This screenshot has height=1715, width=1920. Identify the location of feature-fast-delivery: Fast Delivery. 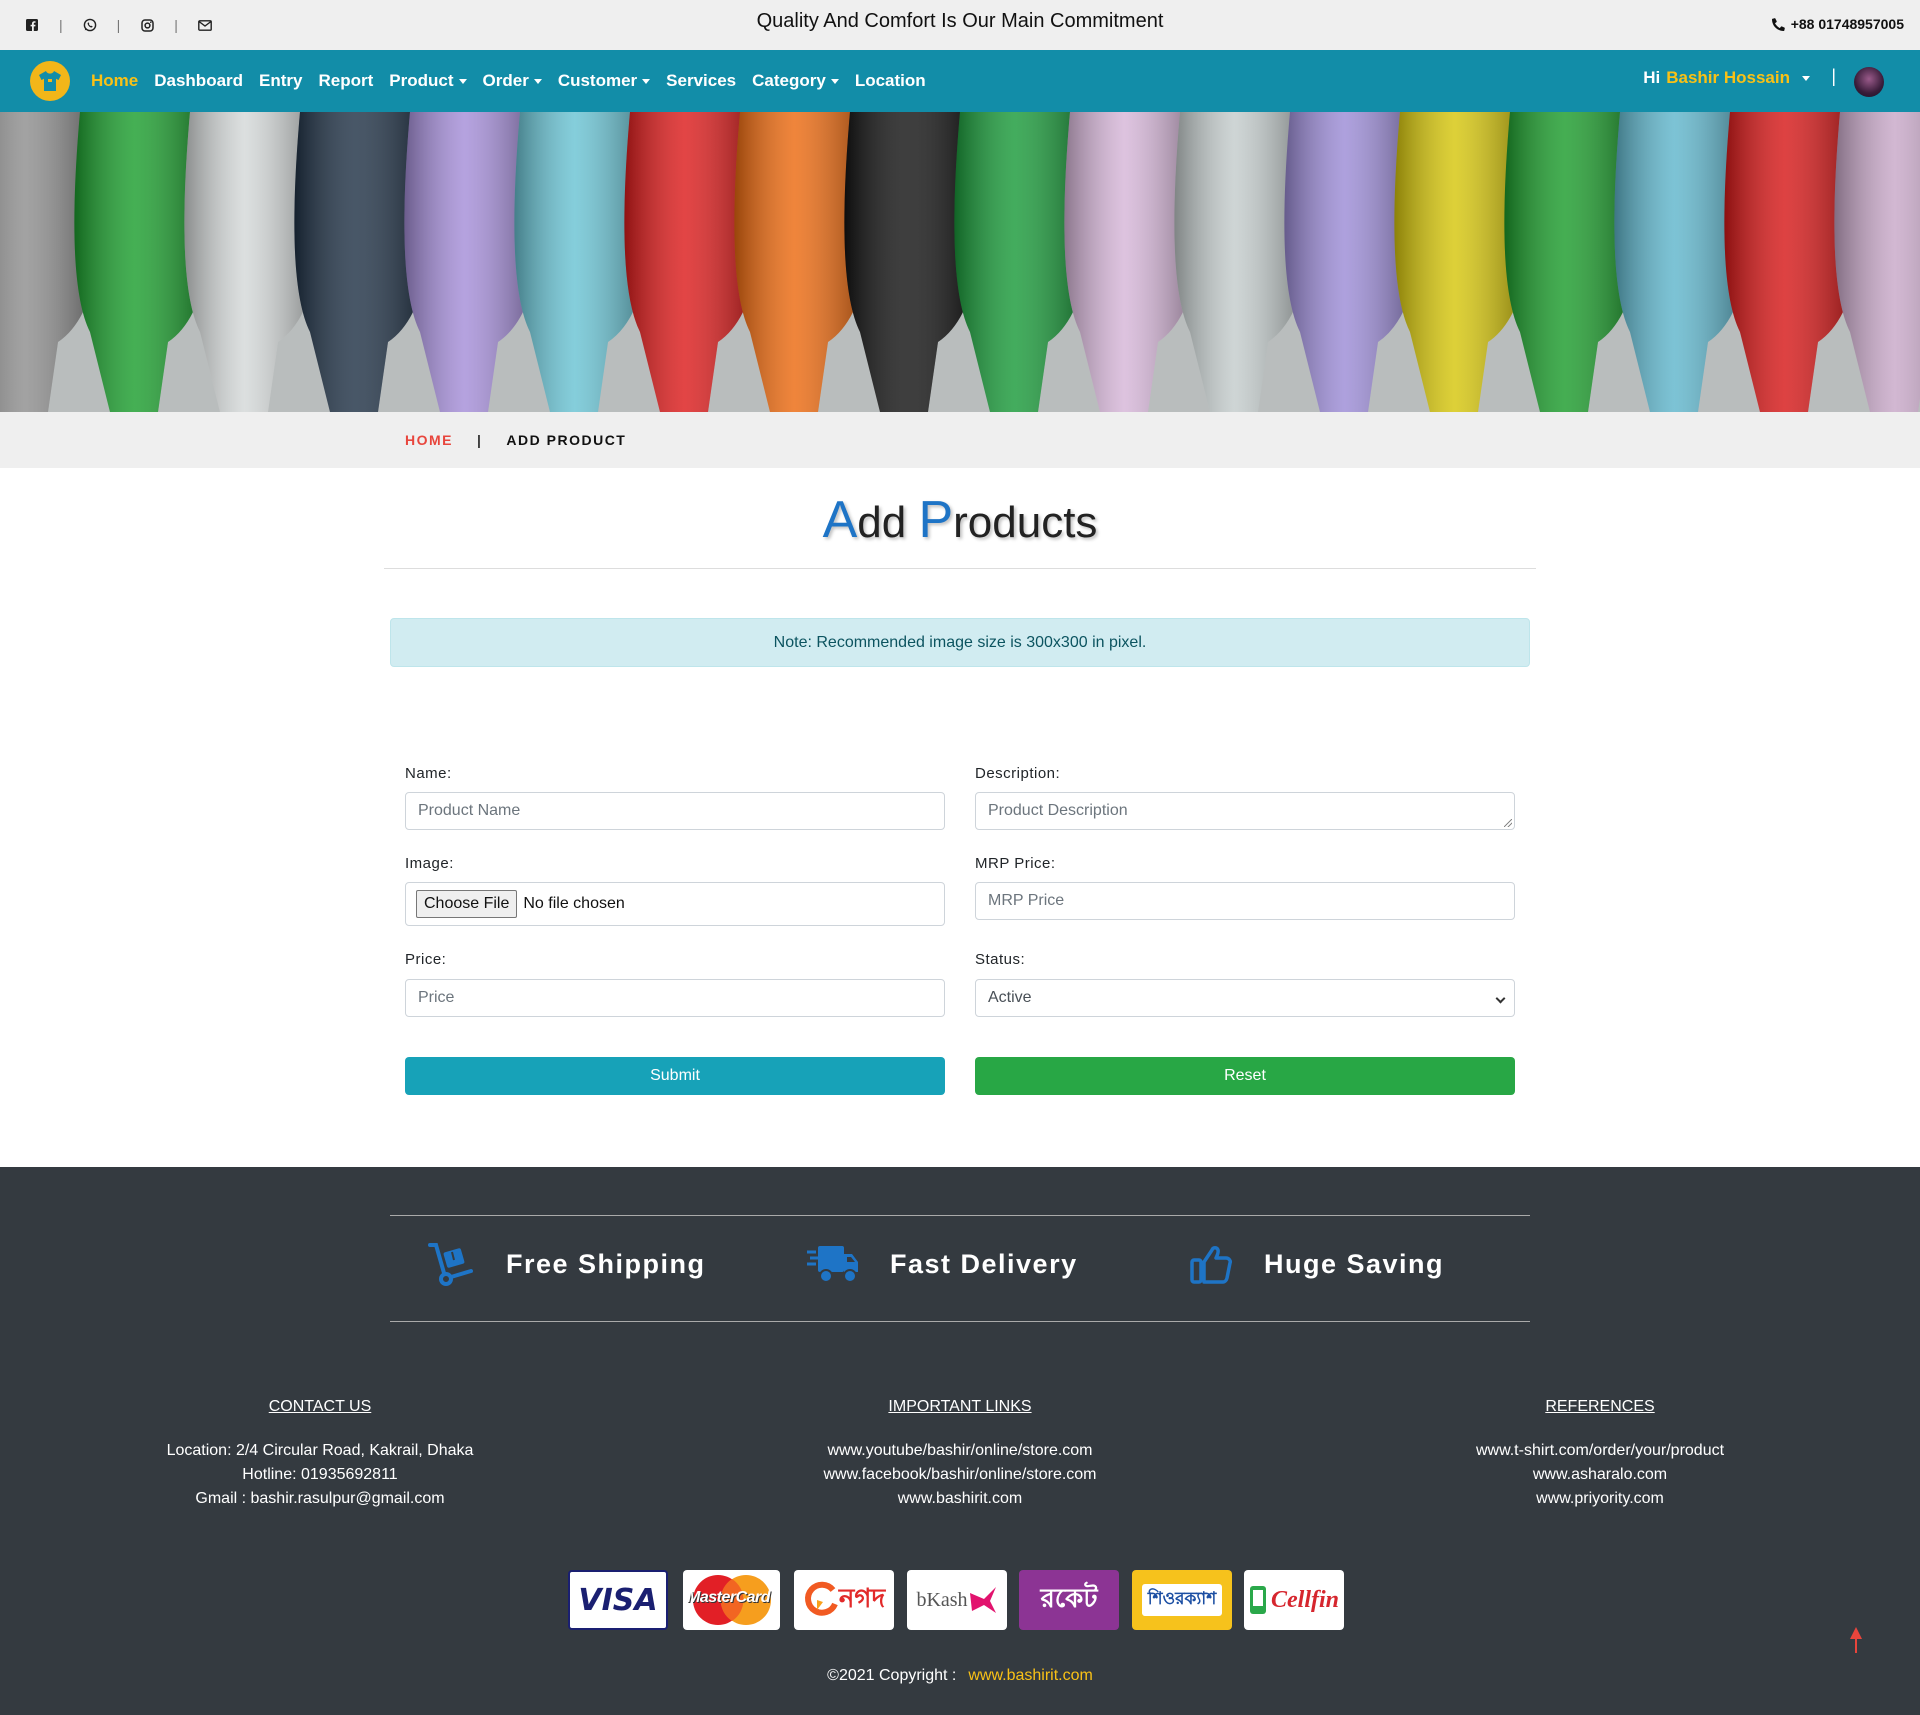
(942, 1264).